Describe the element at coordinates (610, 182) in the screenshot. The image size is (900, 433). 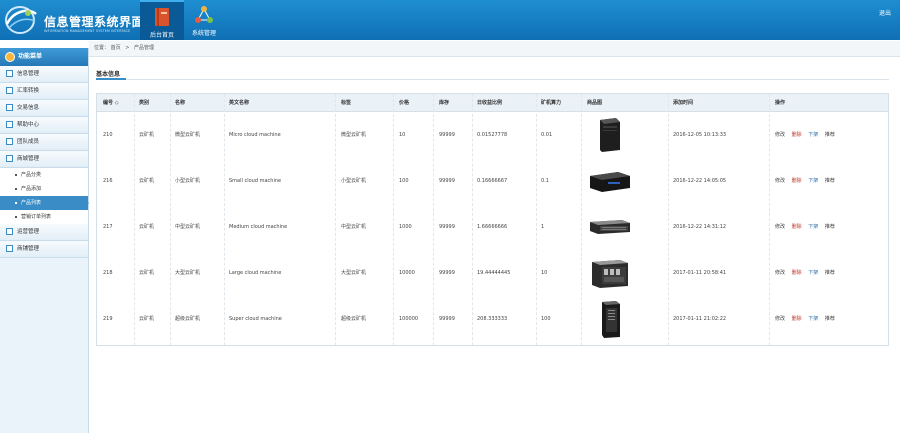
I see `product-image-flat-box` at that location.